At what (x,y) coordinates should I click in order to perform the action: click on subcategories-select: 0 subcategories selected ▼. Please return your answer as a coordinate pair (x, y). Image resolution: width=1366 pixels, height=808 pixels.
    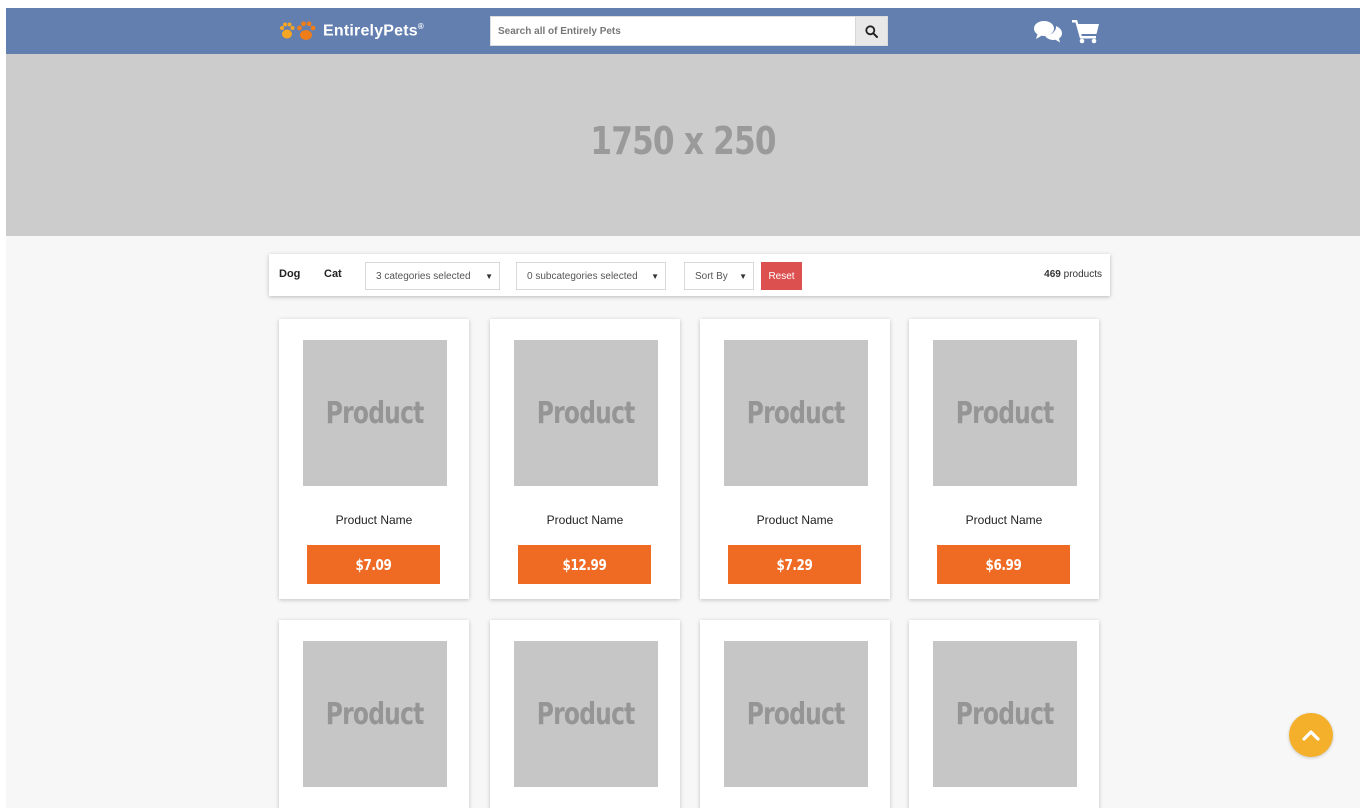
    Looking at the image, I should click on (591, 276).